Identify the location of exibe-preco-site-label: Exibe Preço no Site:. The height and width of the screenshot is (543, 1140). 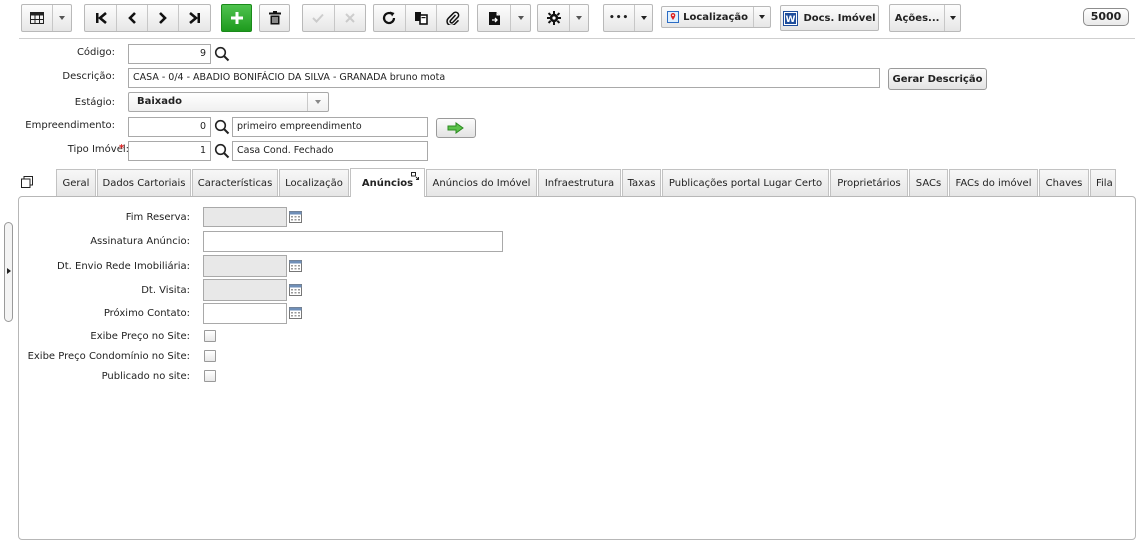
(140, 336).